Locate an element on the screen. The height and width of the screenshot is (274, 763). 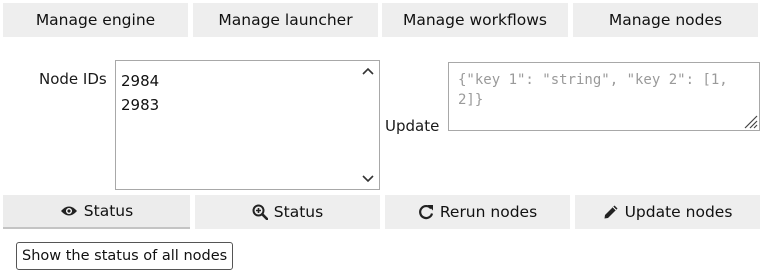
update-textarea: {"key 1": "string", "key 2": [1, 2]} is located at coordinates (604, 96).